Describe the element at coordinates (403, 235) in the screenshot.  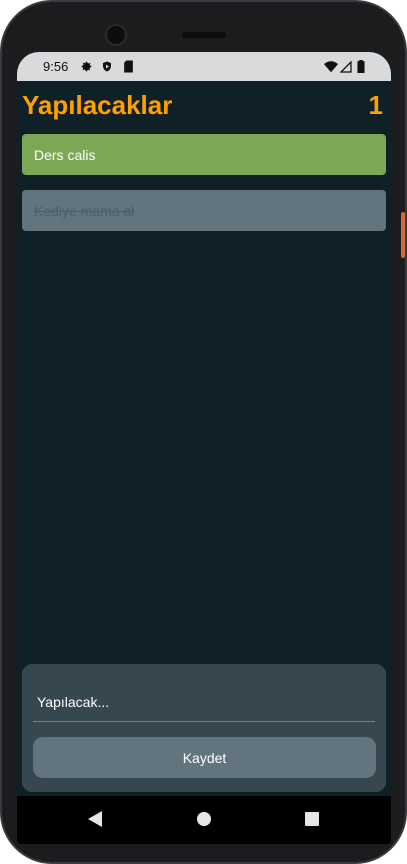
I see `power-button` at that location.